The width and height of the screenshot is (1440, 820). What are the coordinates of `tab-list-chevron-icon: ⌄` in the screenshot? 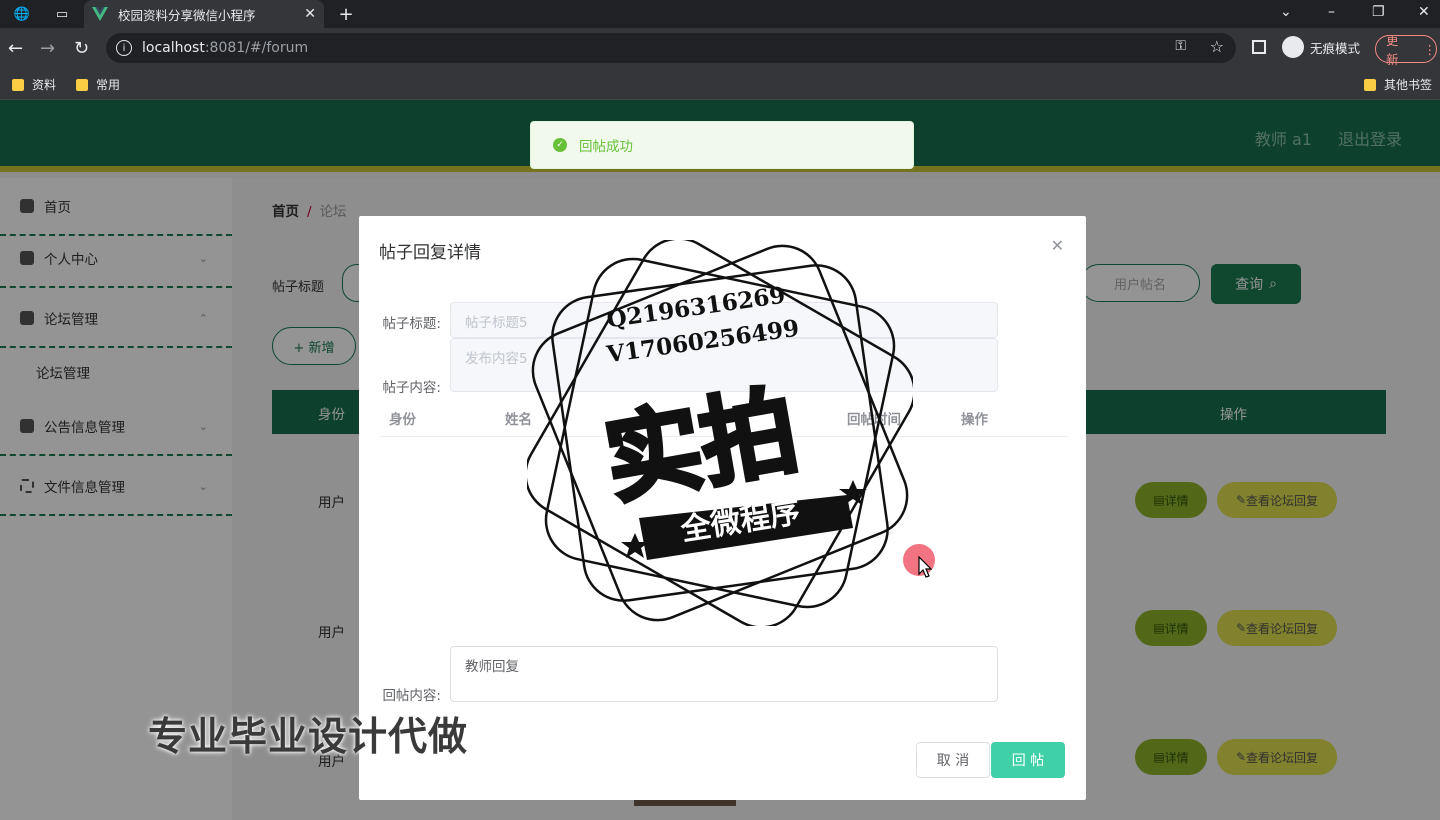 It's located at (1286, 12).